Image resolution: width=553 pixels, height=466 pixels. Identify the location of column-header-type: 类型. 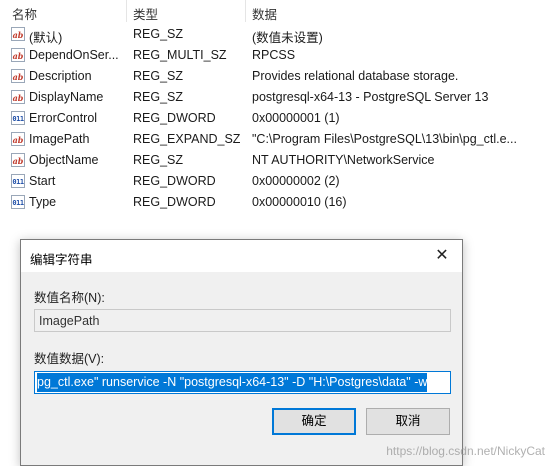
(145, 13).